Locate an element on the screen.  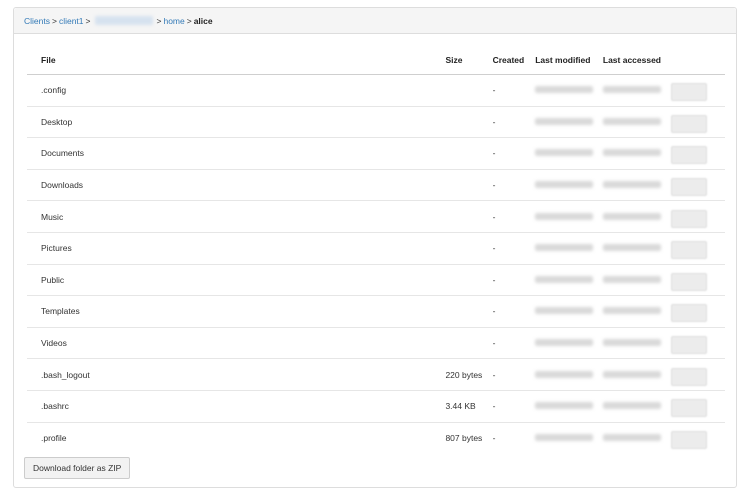
file-name: .bashrc is located at coordinates (236, 406).